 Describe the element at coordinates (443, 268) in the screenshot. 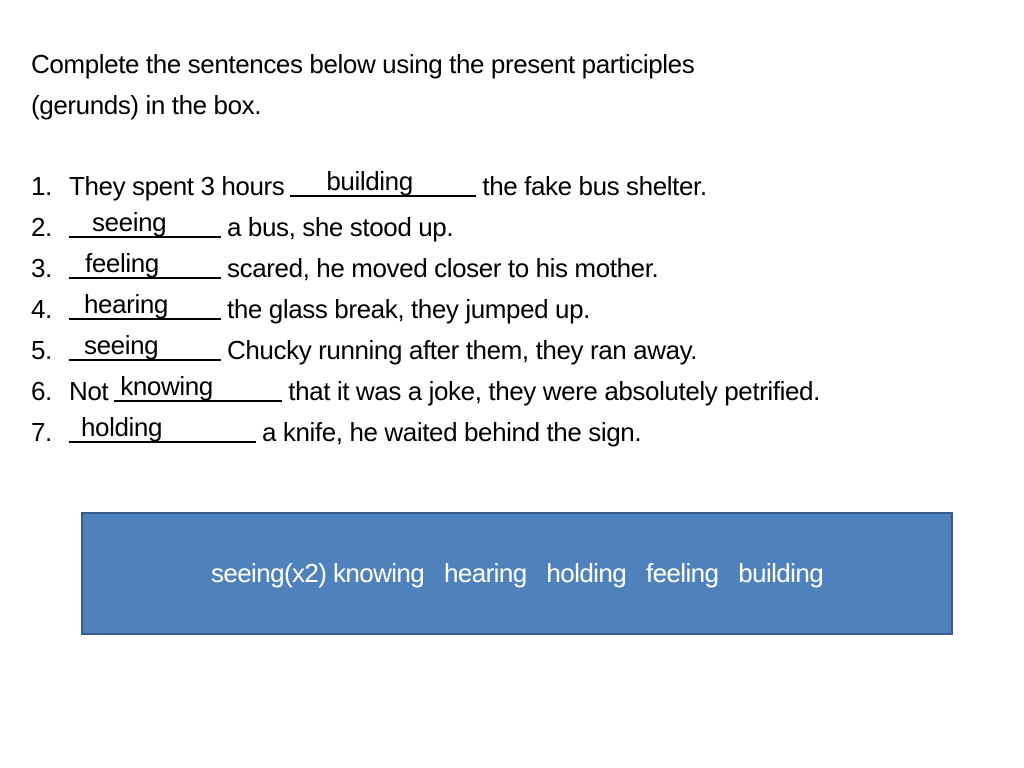

I see `sentence-after: scared, he moved closer to his mother.` at that location.